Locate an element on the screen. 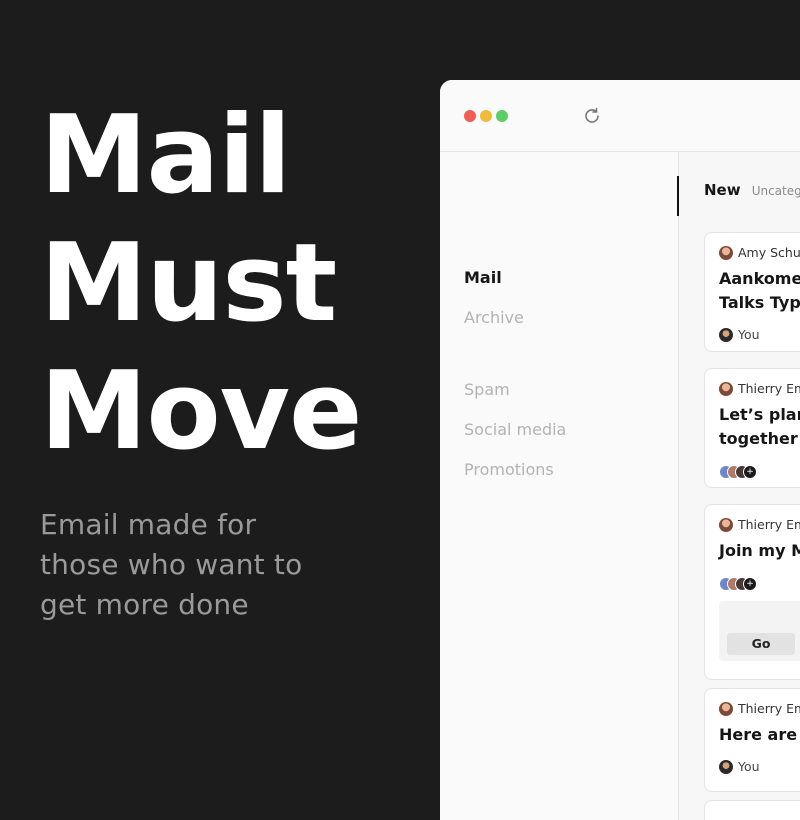 The width and height of the screenshot is (800, 820). close-window-button is located at coordinates (470, 116).